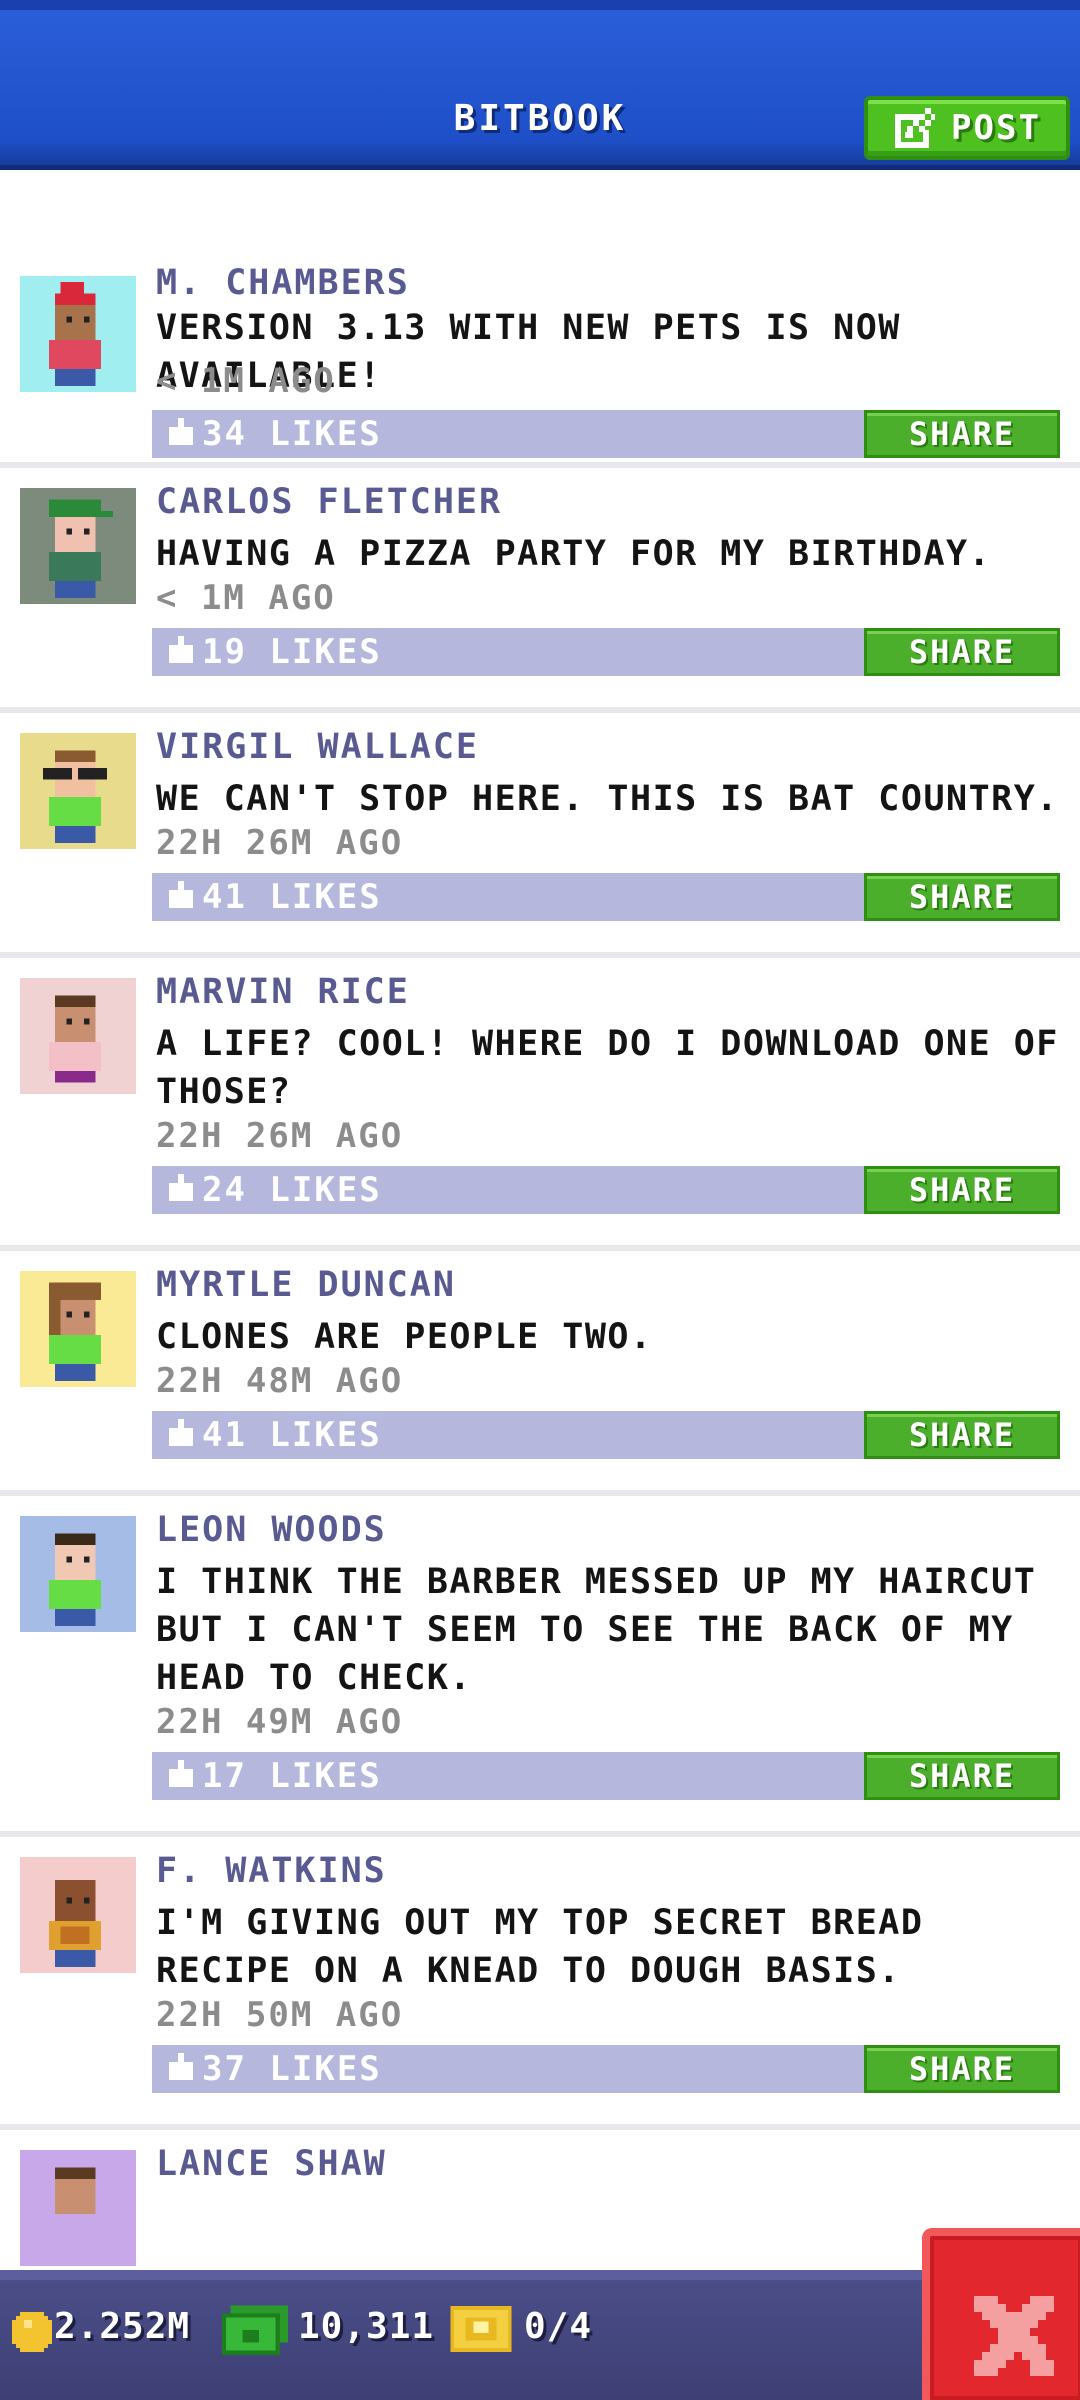  I want to click on likes-count: 17 LIKES, so click(292, 1776).